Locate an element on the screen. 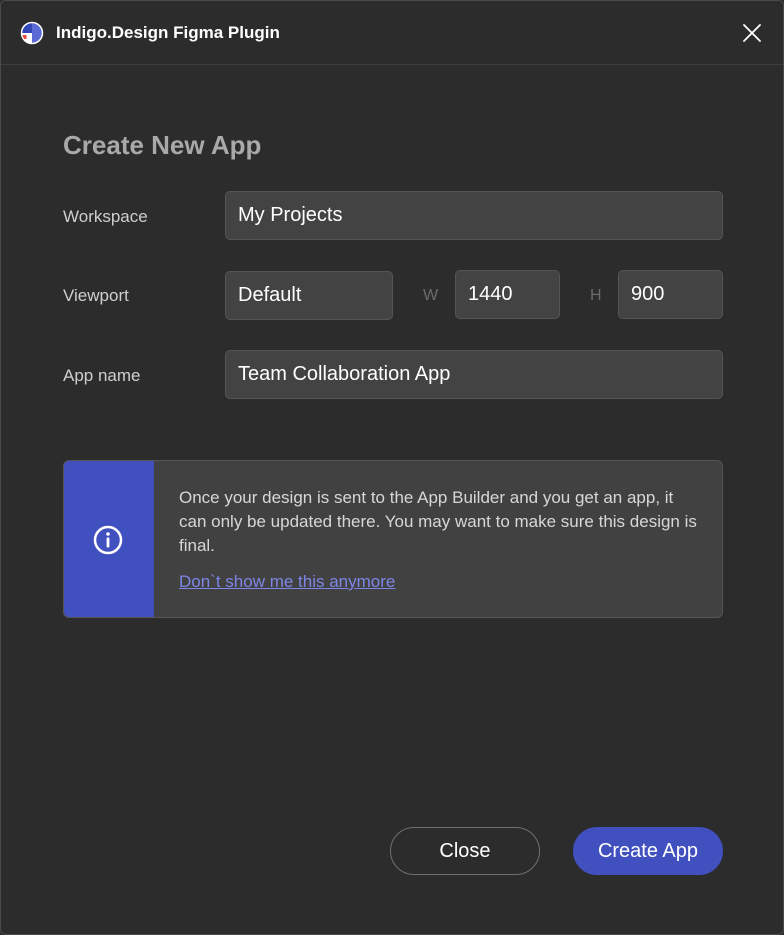 The height and width of the screenshot is (935, 784). width-label: W is located at coordinates (431, 295).